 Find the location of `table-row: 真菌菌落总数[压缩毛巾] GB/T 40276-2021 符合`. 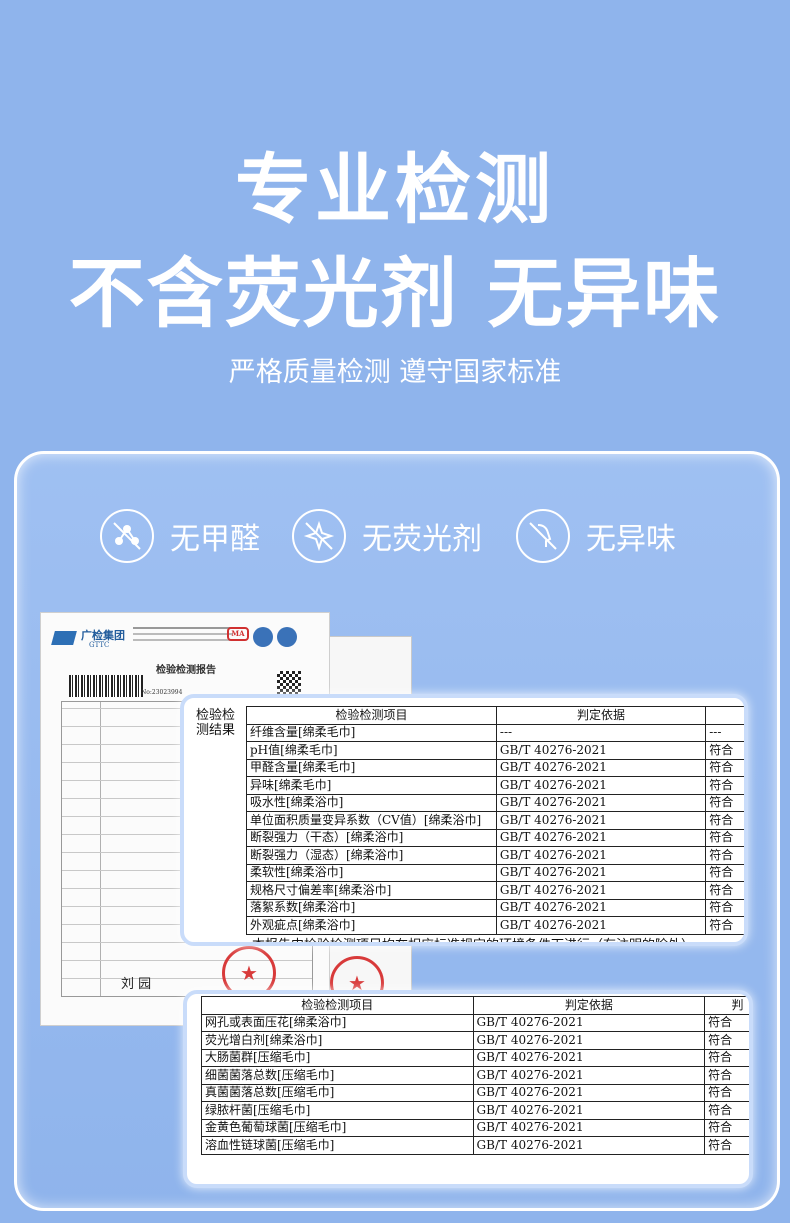

table-row: 真菌菌落总数[压缩毛巾] GB/T 40276-2021 符合 is located at coordinates (475, 1092).